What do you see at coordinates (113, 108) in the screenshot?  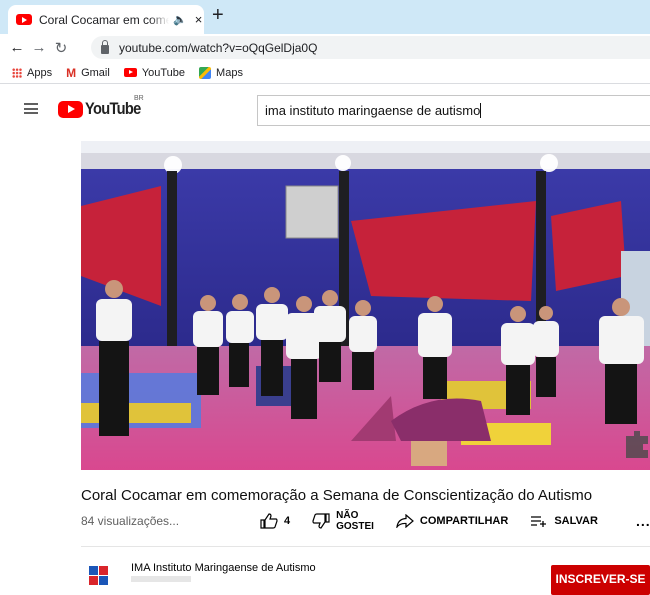 I see `youtube-logo-text: YouTube` at bounding box center [113, 108].